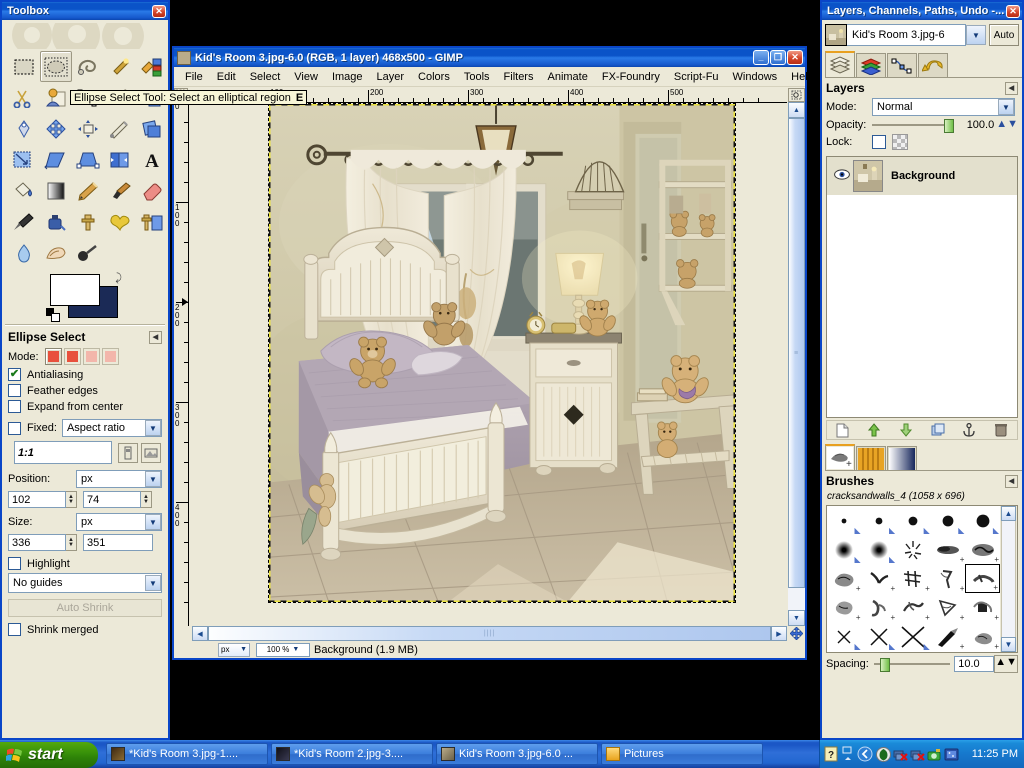  I want to click on brush-spacing-value: 10.0, so click(974, 664).